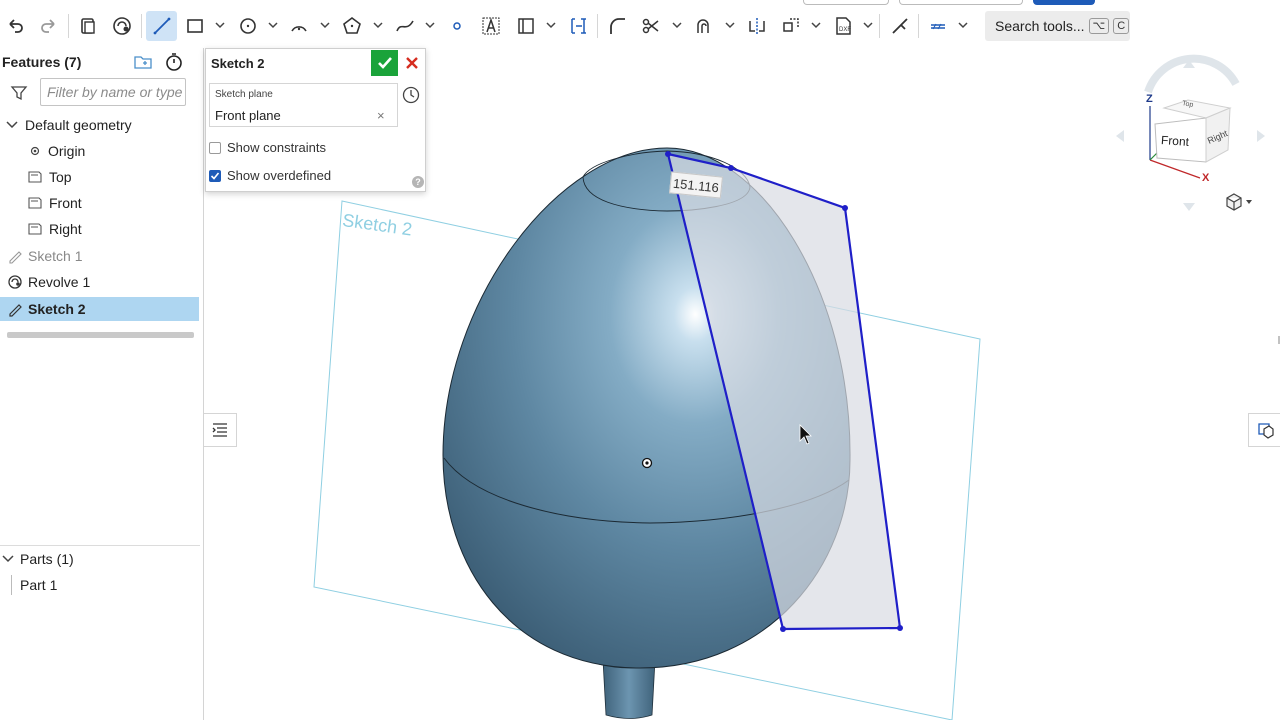 This screenshot has width=1280, height=720. I want to click on part-stem, so click(629, 689).